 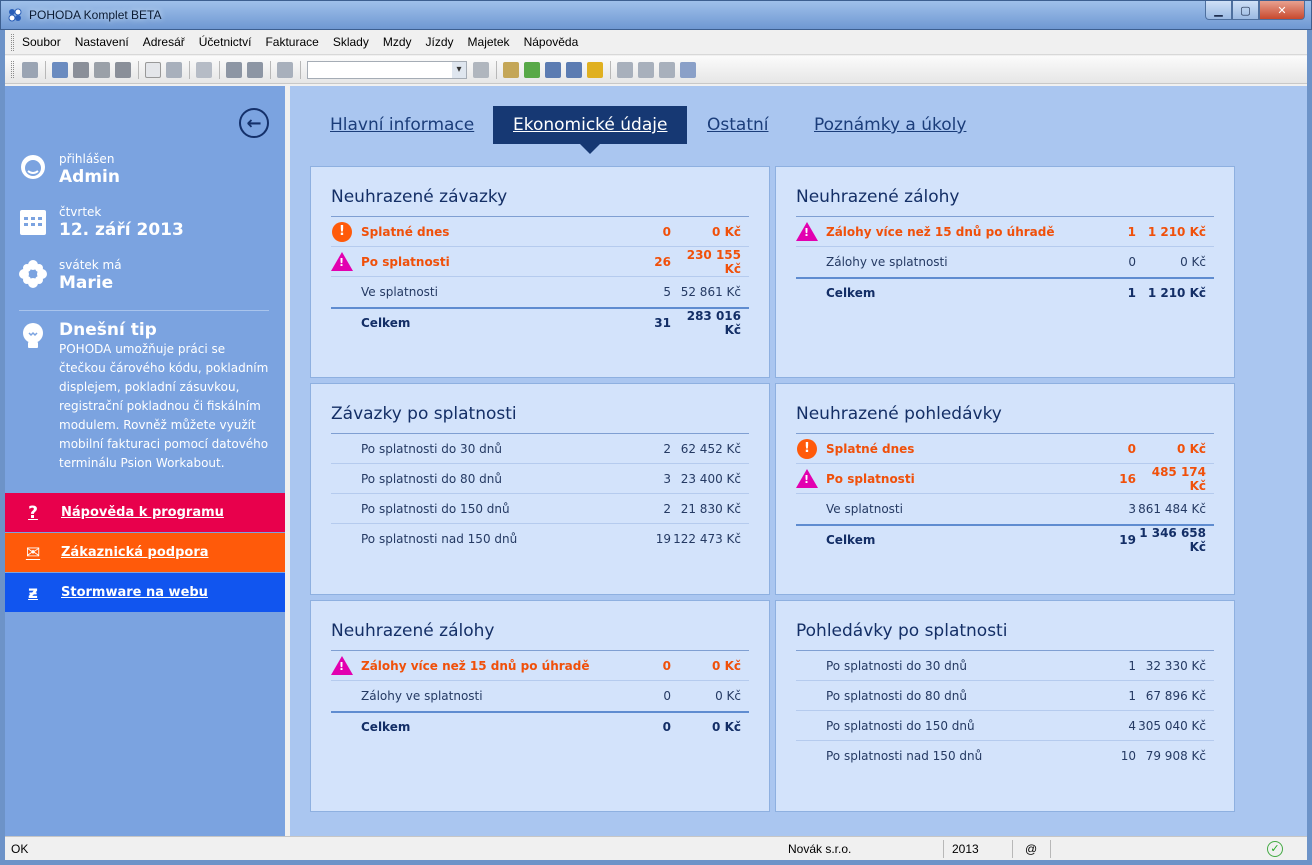 What do you see at coordinates (424, 414) in the screenshot?
I see `card-title: Závazky po splatnosti` at bounding box center [424, 414].